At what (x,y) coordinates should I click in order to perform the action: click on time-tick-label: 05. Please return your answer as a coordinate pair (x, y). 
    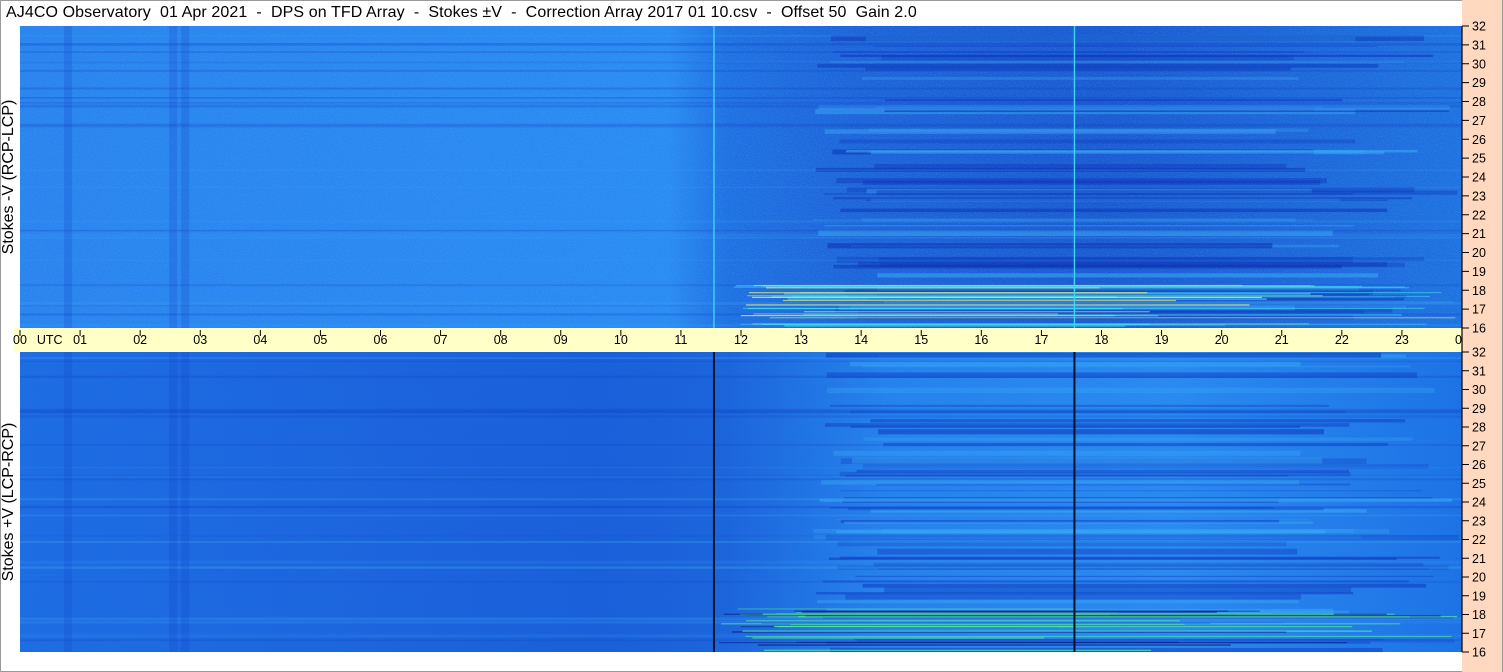
    Looking at the image, I should click on (320, 340).